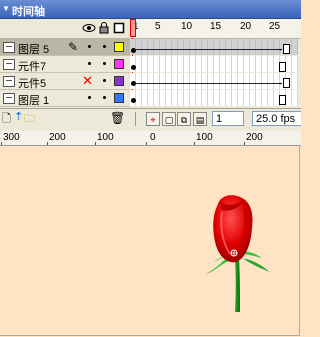 The image size is (320, 337). Describe the element at coordinates (65, 81) in the screenshot. I see `layer-row: 元件5 ✕` at that location.